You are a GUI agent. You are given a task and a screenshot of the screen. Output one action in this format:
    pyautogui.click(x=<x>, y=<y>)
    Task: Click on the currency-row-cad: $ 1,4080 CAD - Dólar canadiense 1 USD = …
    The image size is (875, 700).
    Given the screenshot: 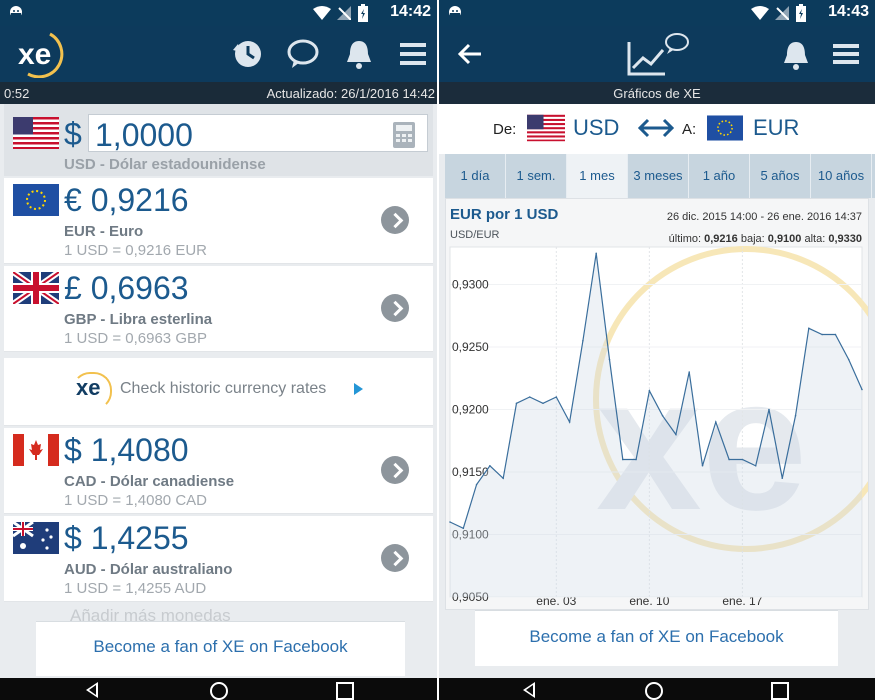 What is the action you would take?
    pyautogui.click(x=218, y=471)
    